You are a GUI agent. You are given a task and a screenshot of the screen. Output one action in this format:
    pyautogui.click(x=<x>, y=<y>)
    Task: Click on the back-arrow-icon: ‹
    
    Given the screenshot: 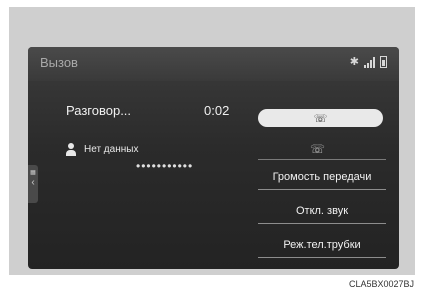 What is the action you would take?
    pyautogui.click(x=33, y=182)
    